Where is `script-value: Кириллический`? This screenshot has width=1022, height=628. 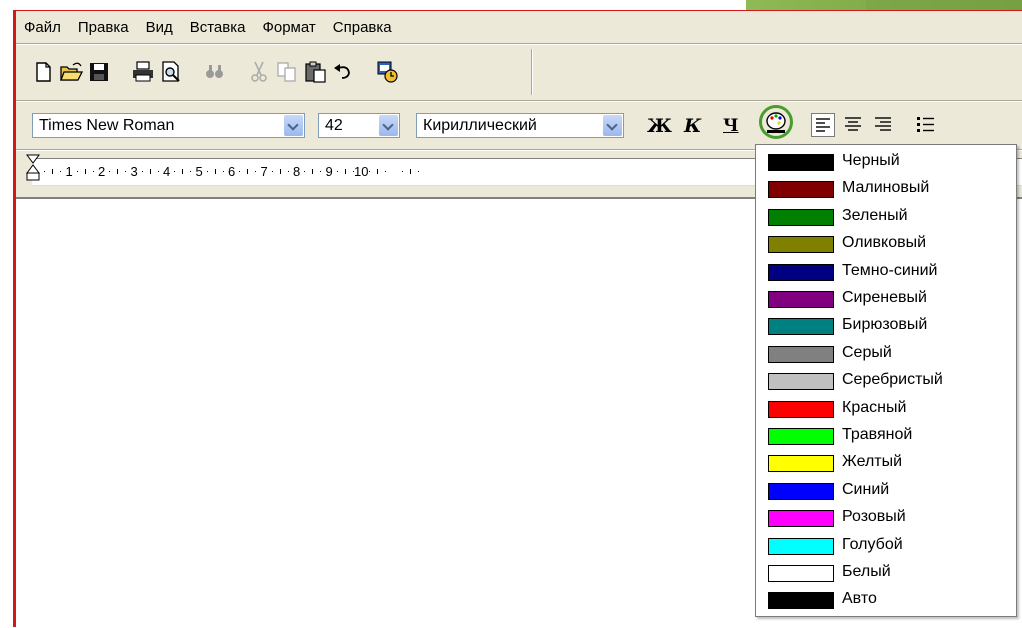
script-value: Кириллический is located at coordinates (480, 125).